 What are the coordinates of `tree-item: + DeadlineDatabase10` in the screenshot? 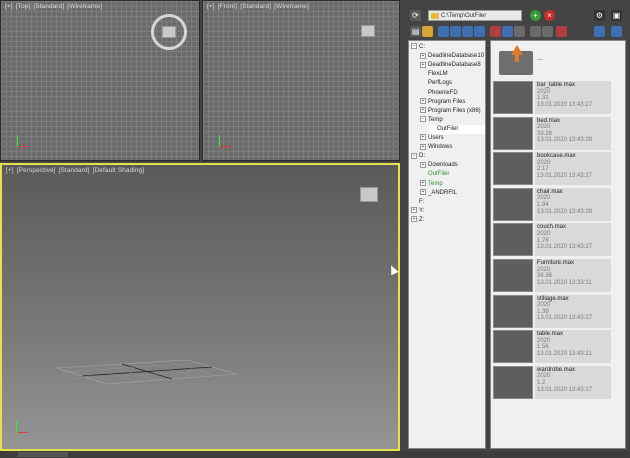 It's located at (452, 56).